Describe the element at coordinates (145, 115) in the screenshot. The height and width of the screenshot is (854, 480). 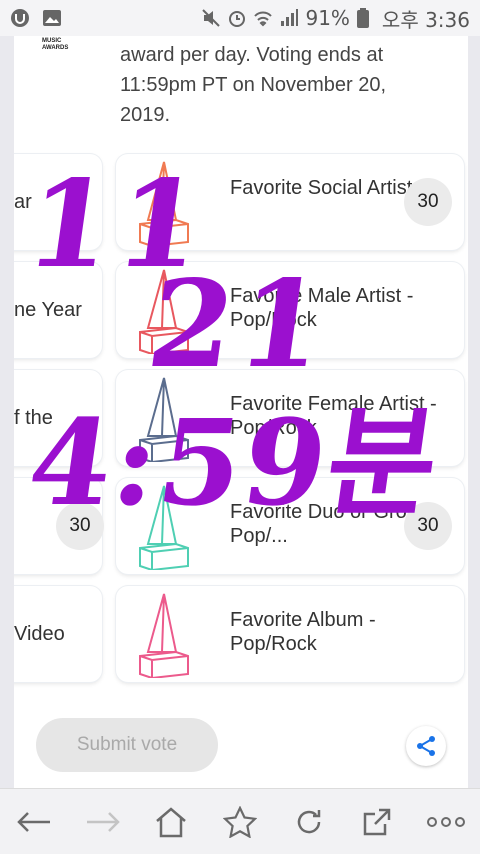
I see `intro-line-3: 2019.` at that location.